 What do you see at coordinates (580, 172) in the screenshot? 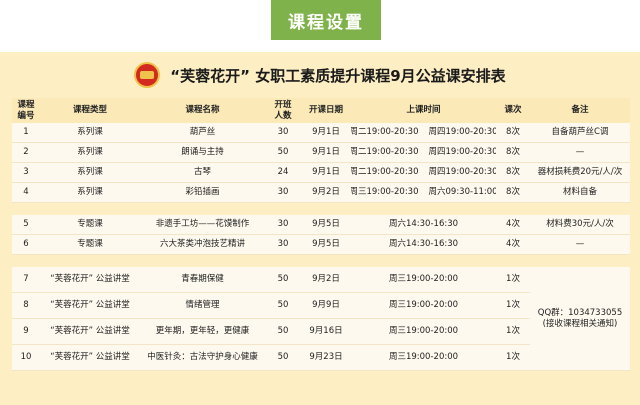
I see `cell-note: 器材损耗费20元/人/次` at bounding box center [580, 172].